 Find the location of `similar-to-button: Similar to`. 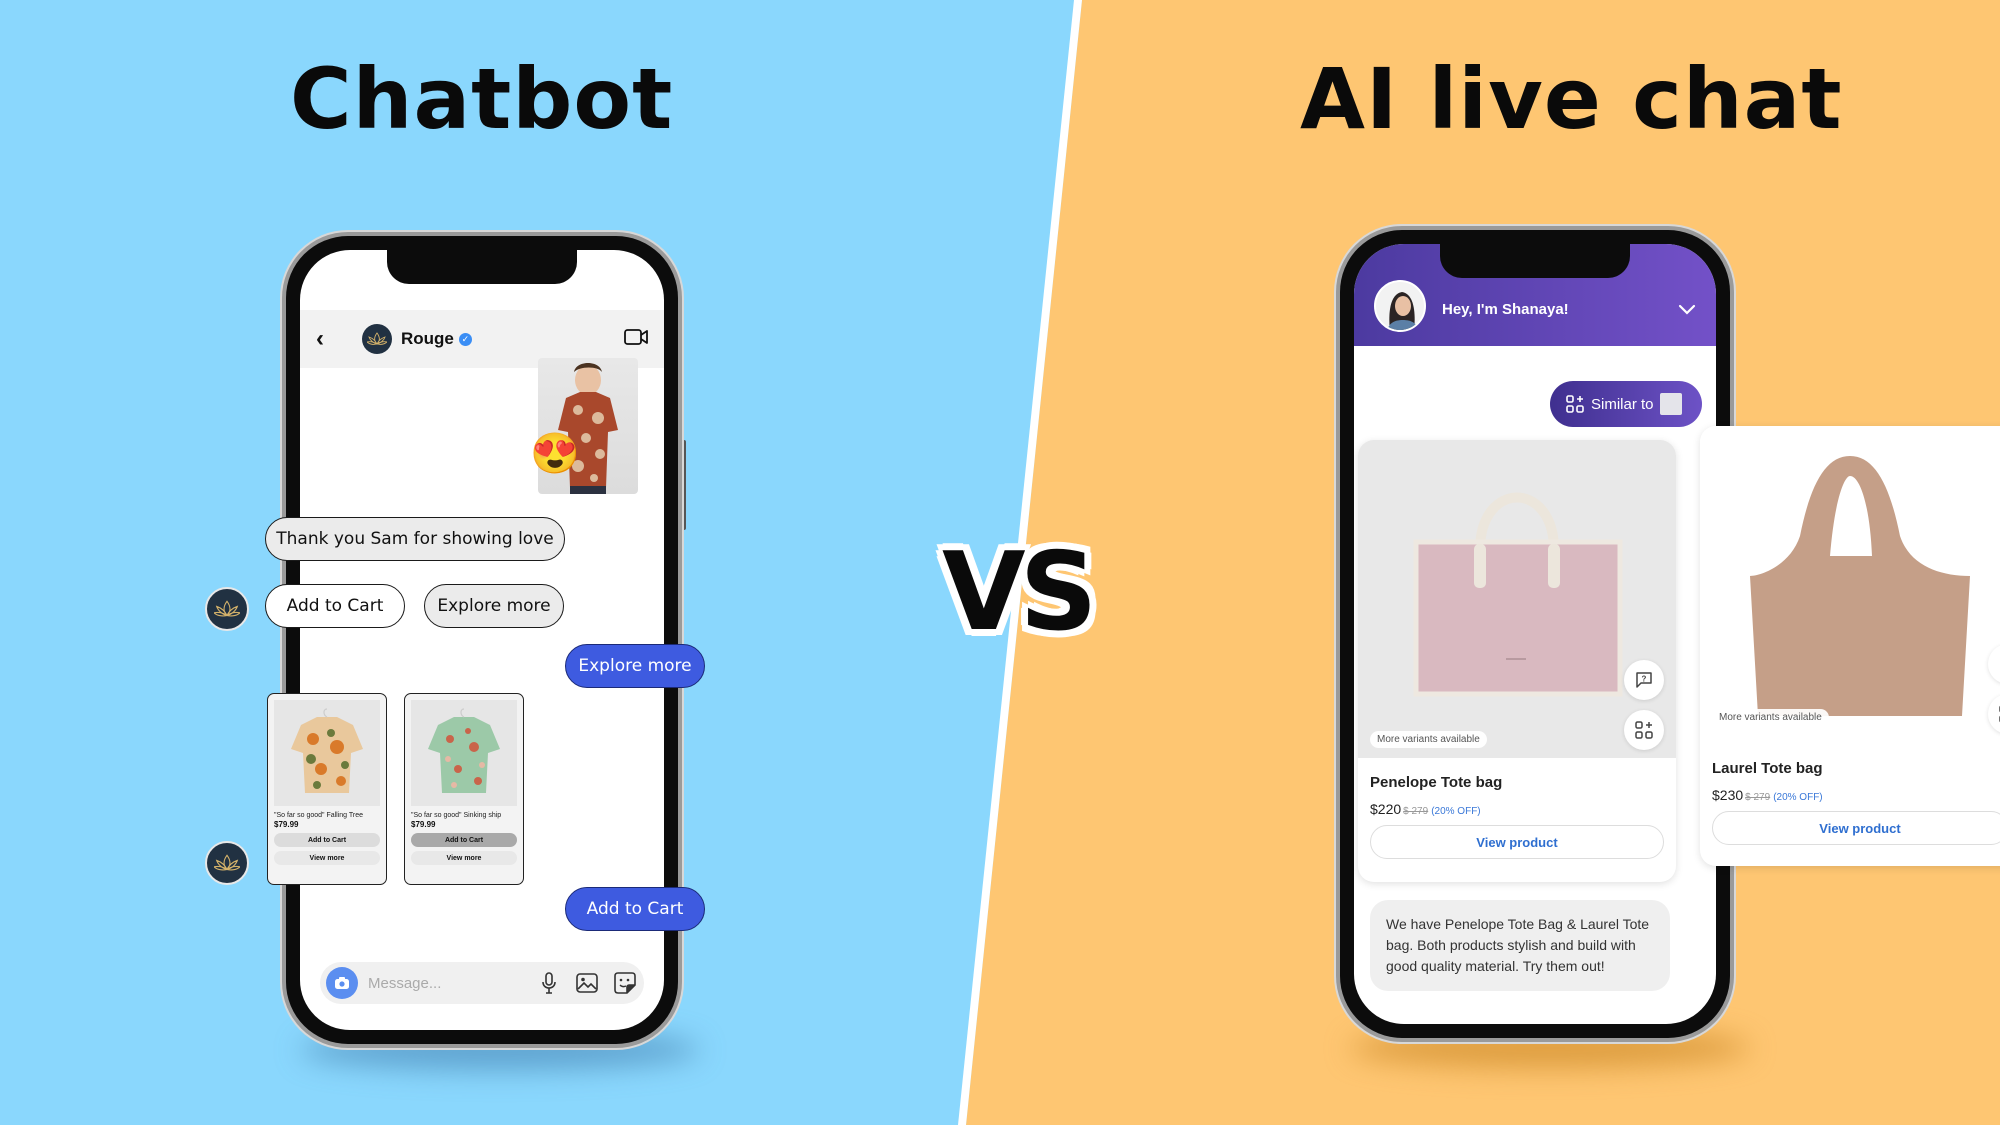

similar-to-button: Similar to is located at coordinates (1626, 404).